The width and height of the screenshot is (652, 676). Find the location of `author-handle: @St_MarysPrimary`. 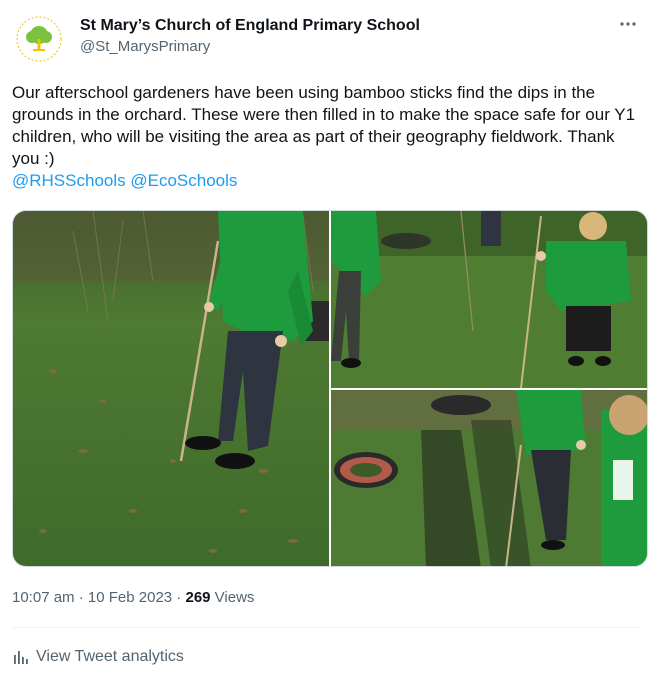

author-handle: @St_MarysPrimary is located at coordinates (250, 47).